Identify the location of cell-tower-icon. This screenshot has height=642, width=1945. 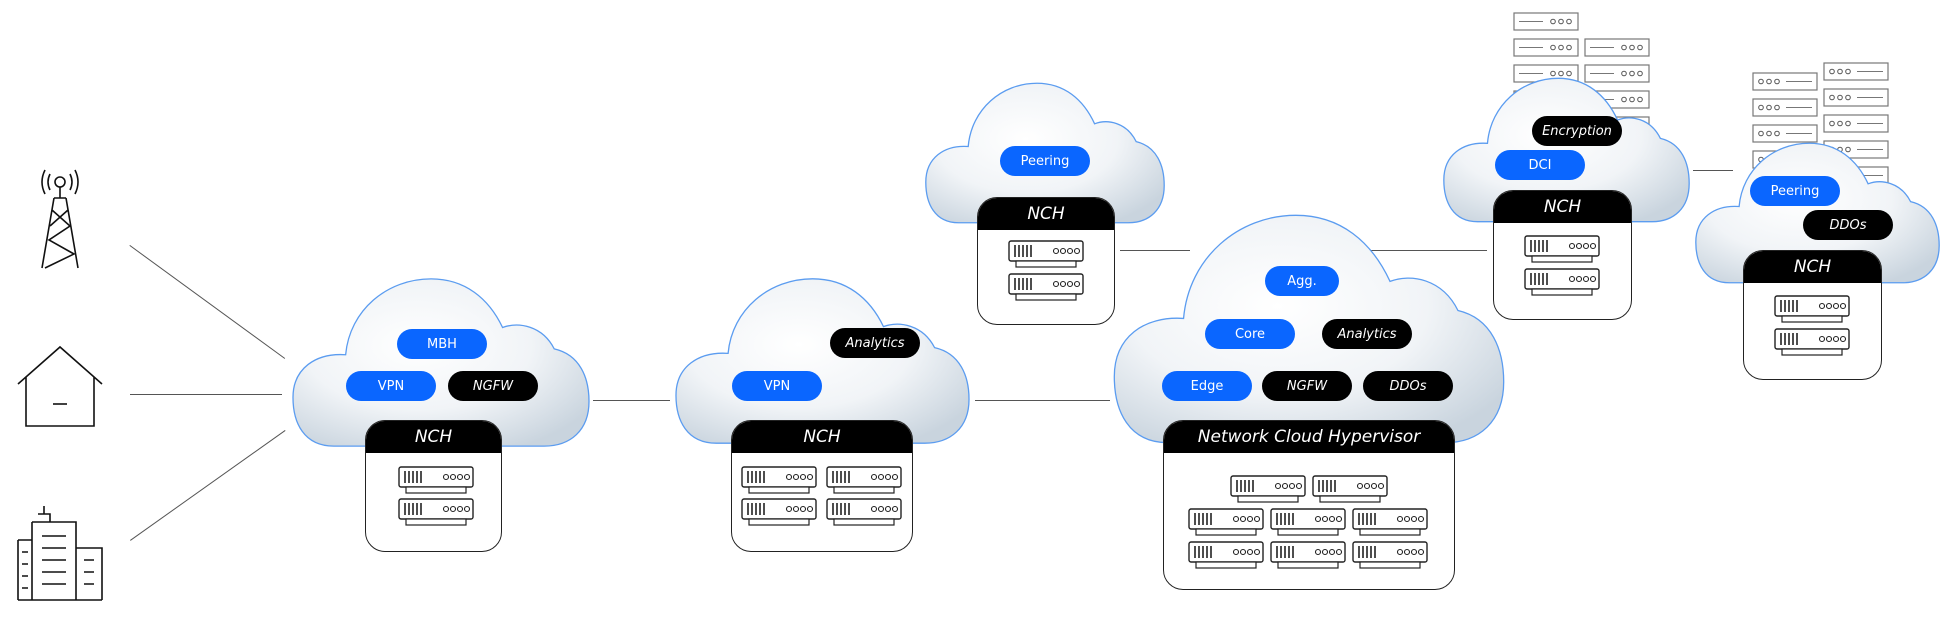
(60, 219).